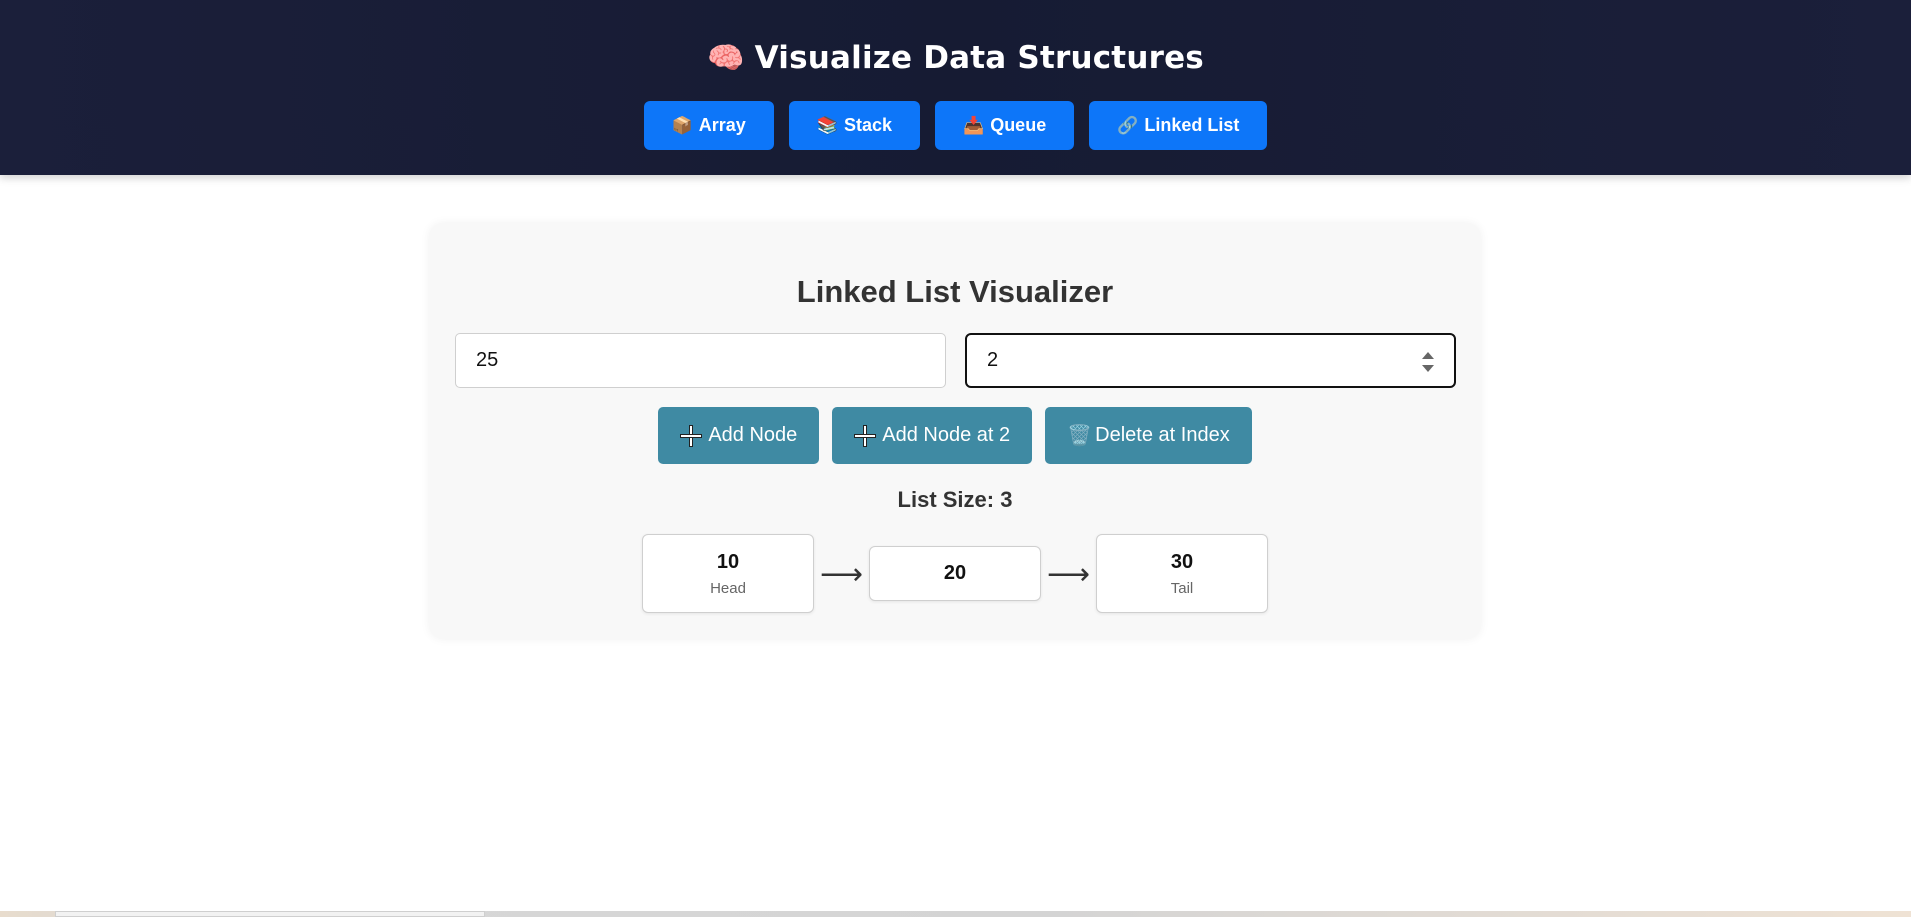 The width and height of the screenshot is (1911, 917). Describe the element at coordinates (1192, 125) in the screenshot. I see `nav-linked-list-label: Linked List` at that location.